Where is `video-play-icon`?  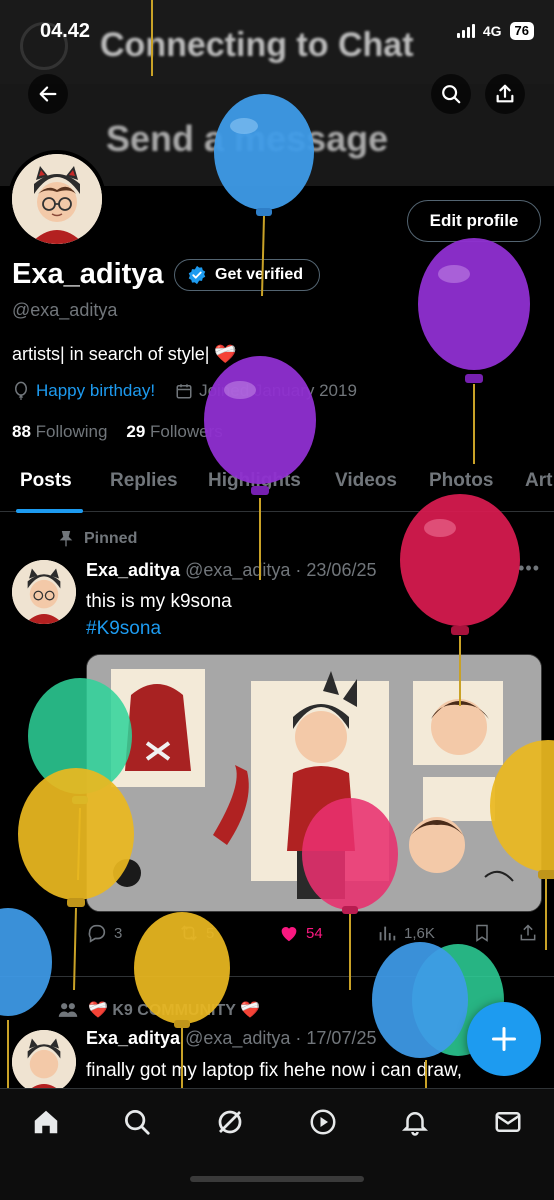 video-play-icon is located at coordinates (323, 1122).